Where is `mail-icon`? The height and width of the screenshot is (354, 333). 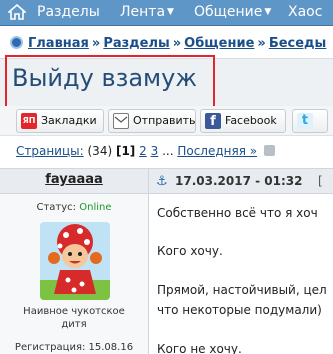
mail-icon is located at coordinates (121, 121).